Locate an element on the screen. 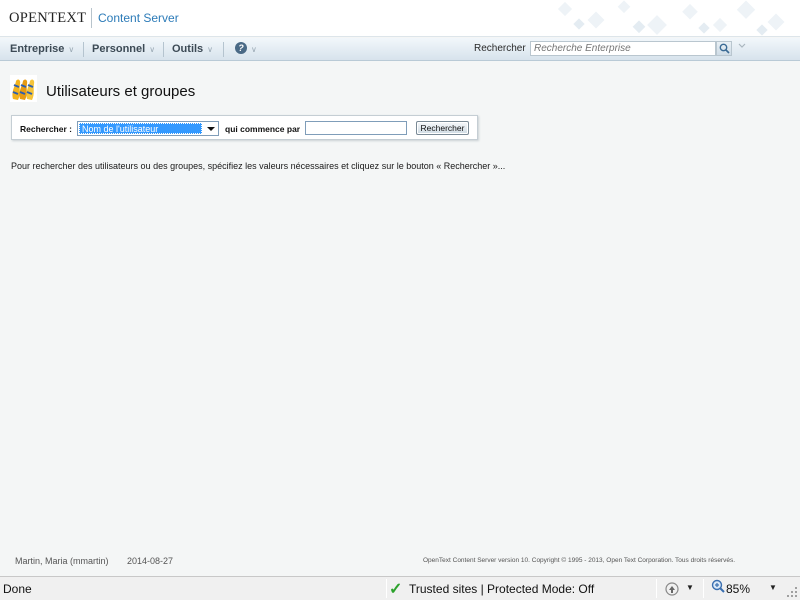  current-user: Martin, Maria (mmartin) is located at coordinates (62, 561).